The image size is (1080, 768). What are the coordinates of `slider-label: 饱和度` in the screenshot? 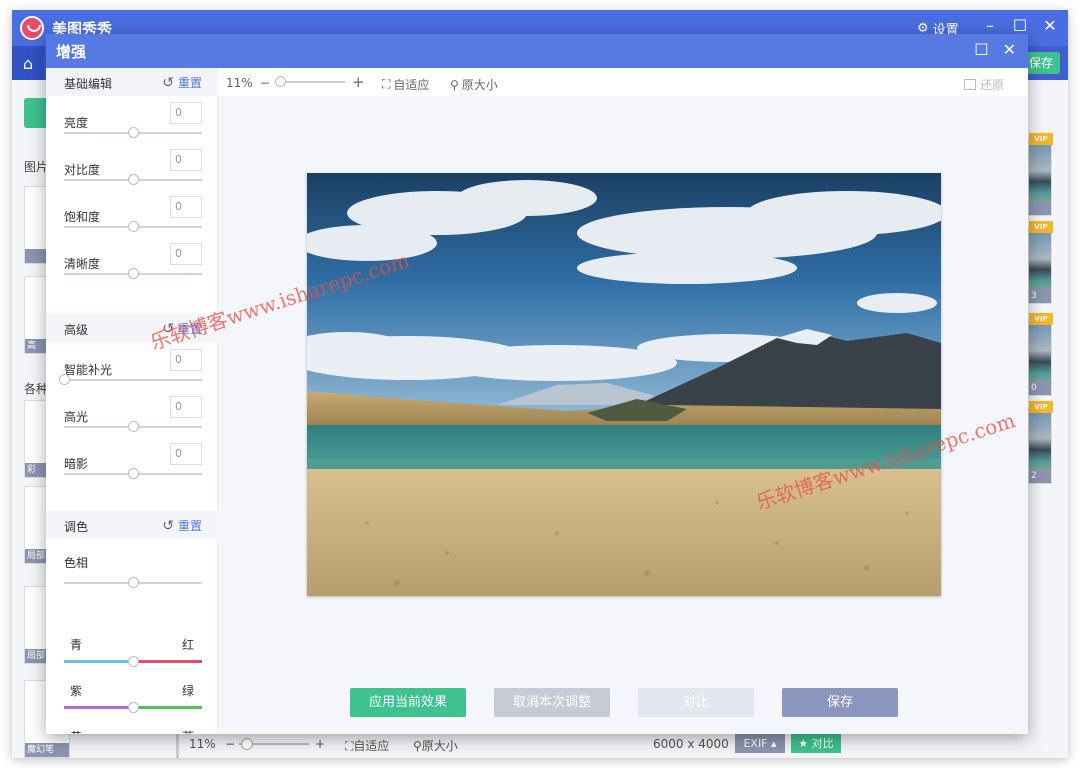 It's located at (82, 217).